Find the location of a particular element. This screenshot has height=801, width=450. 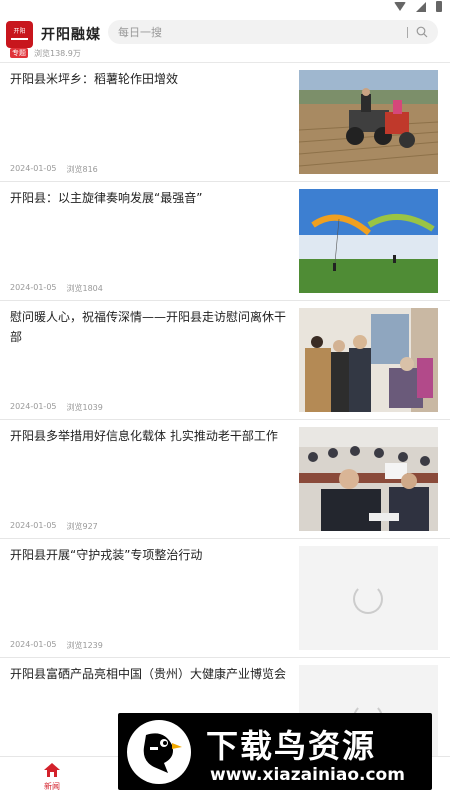

watermark-banner: 下载鸟资源 www.xiazainiao.com is located at coordinates (275, 751).